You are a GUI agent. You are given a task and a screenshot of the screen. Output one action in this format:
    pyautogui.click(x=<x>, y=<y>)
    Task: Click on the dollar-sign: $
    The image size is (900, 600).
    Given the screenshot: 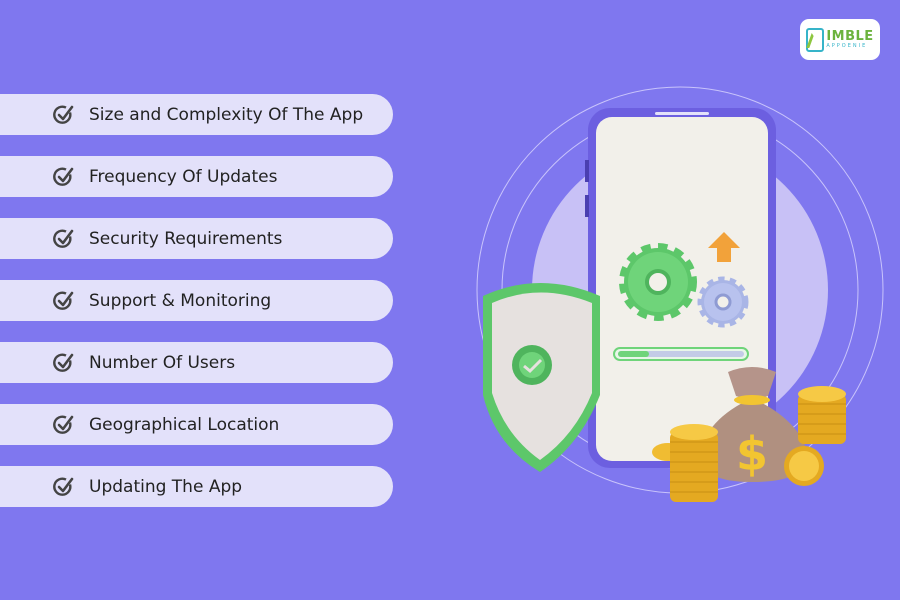 What is the action you would take?
    pyautogui.click(x=752, y=454)
    